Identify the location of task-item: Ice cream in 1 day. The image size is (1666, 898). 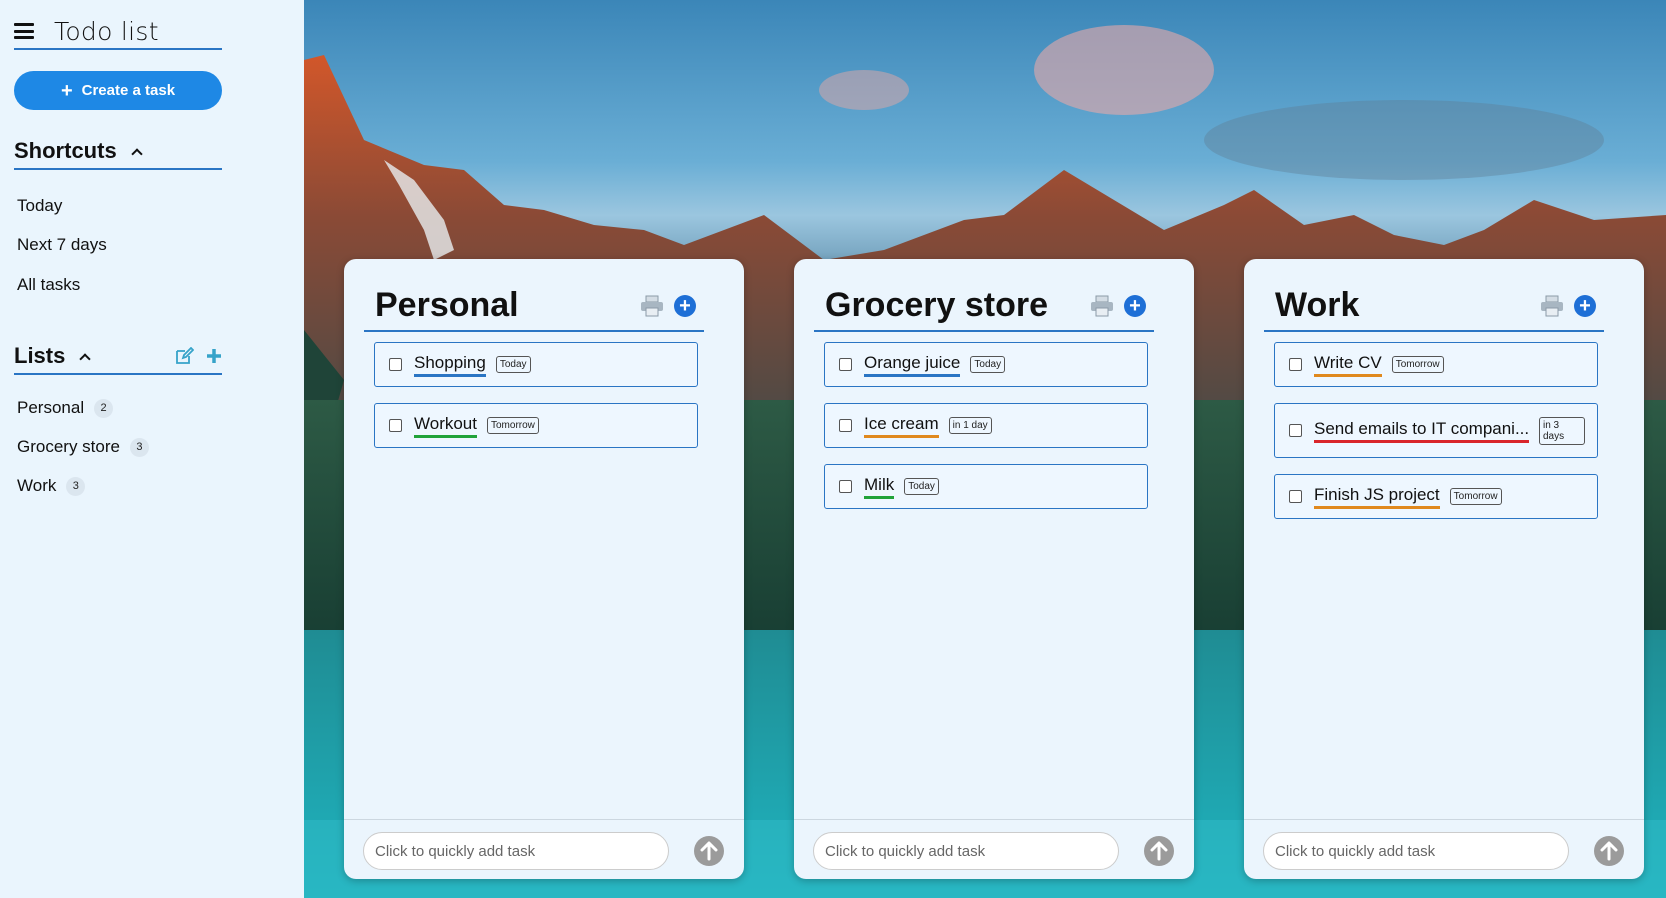
(986, 425).